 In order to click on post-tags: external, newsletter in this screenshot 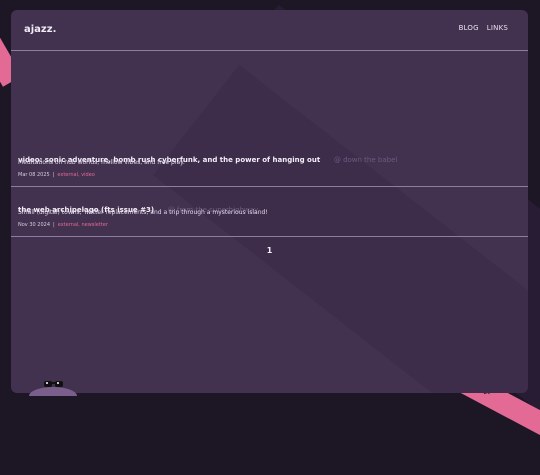, I will do `click(83, 225)`.